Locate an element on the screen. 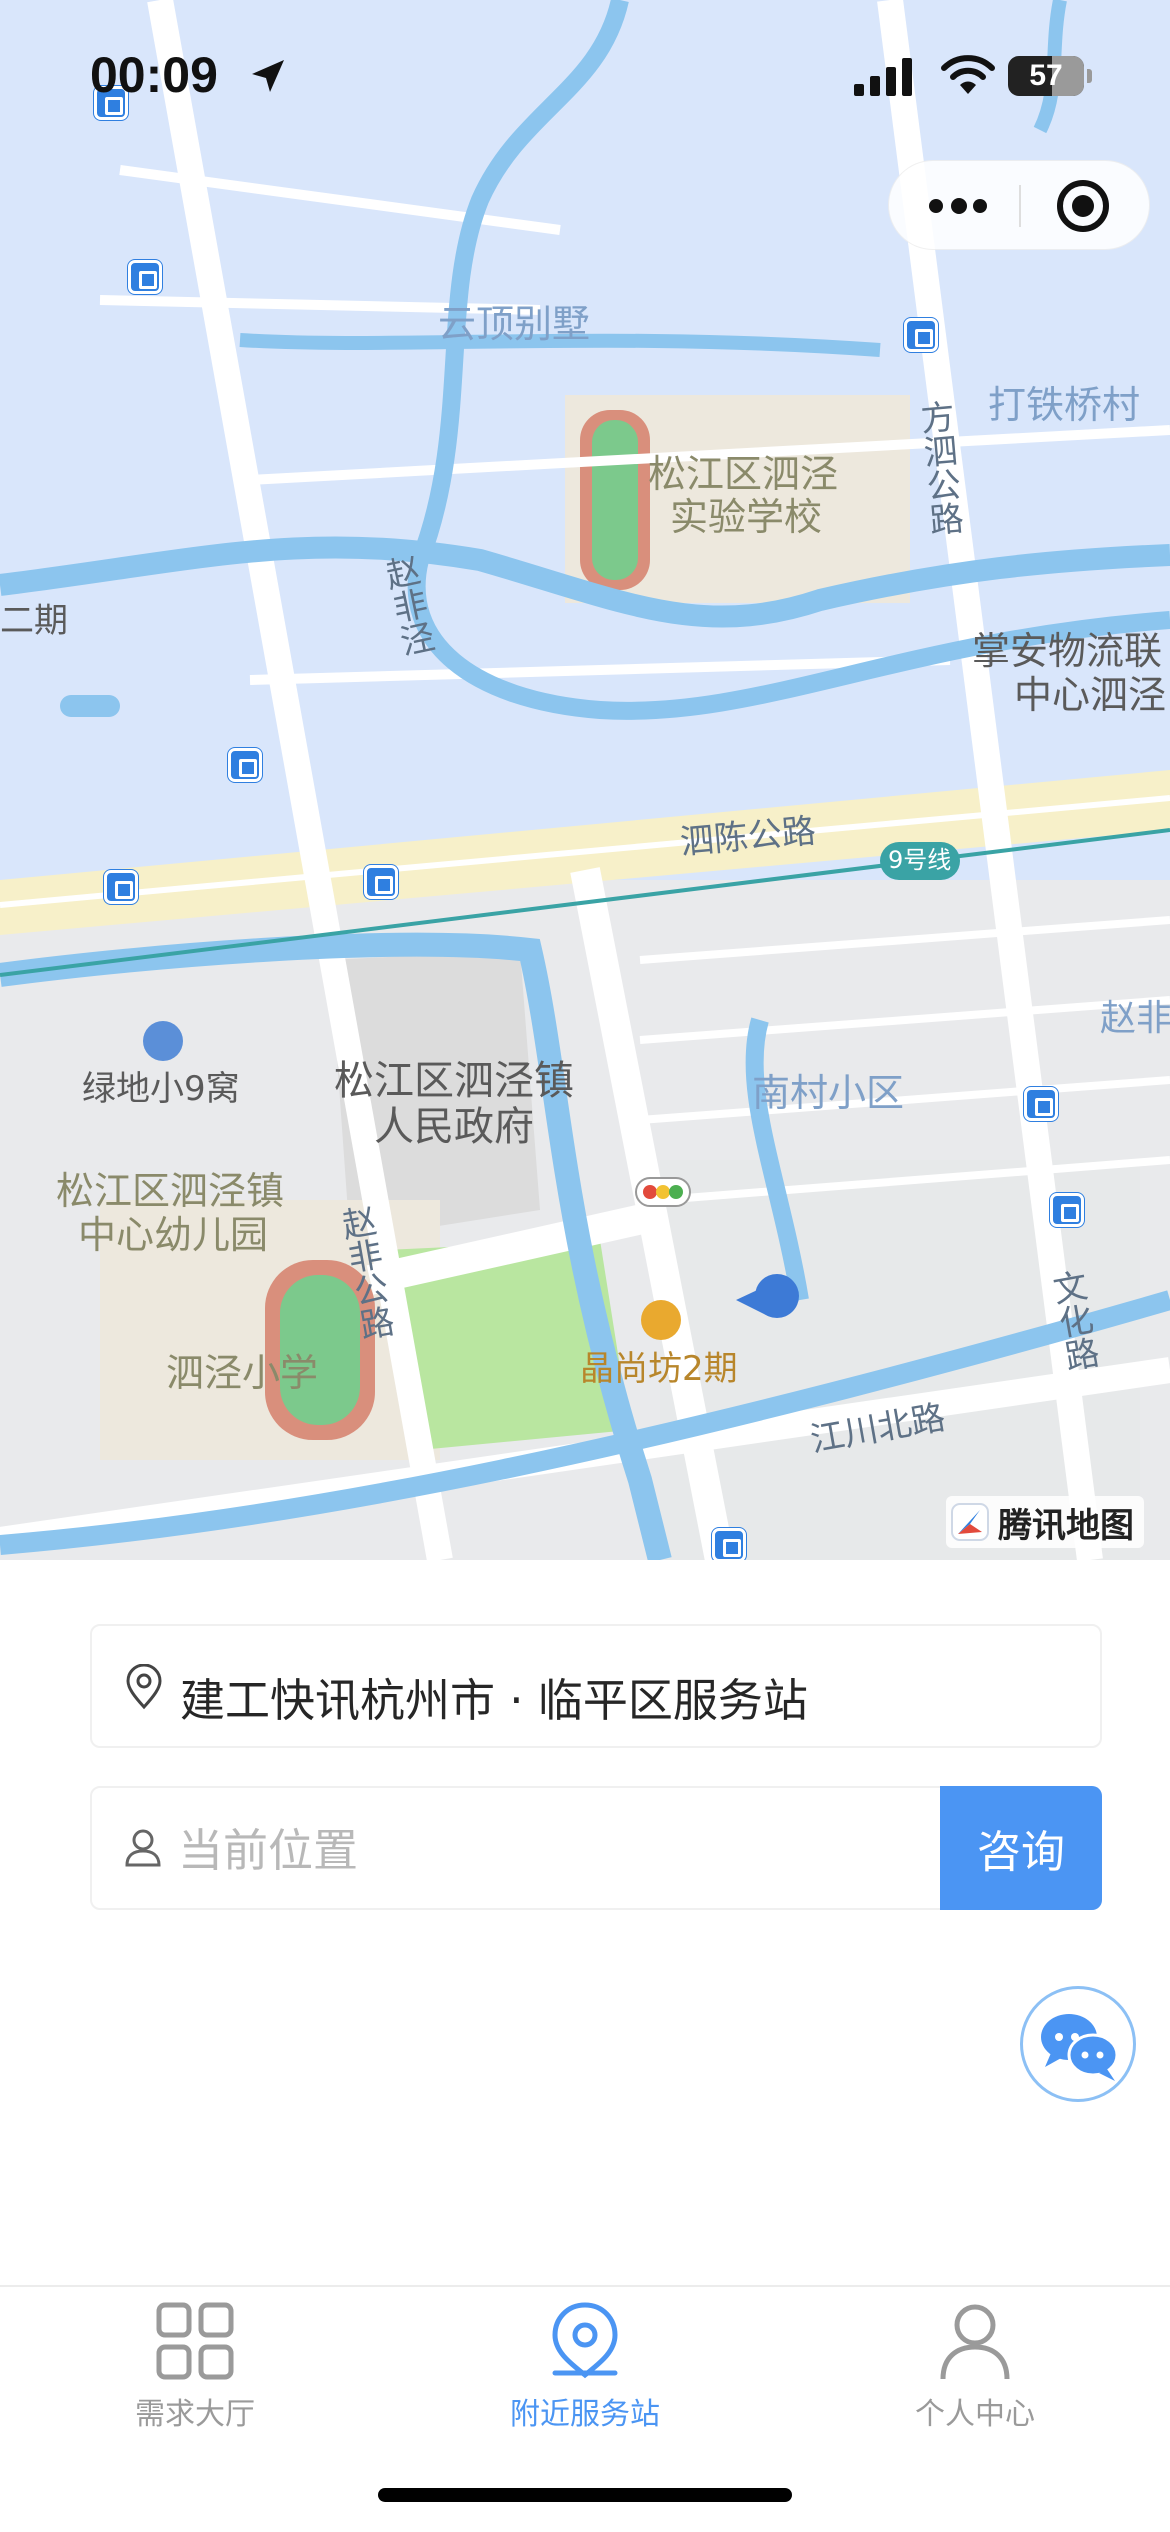 This screenshot has width=1170, height=2532. service-station-name: 建工快讯杭州市 · 临平区服务站 is located at coordinates (494, 1700).